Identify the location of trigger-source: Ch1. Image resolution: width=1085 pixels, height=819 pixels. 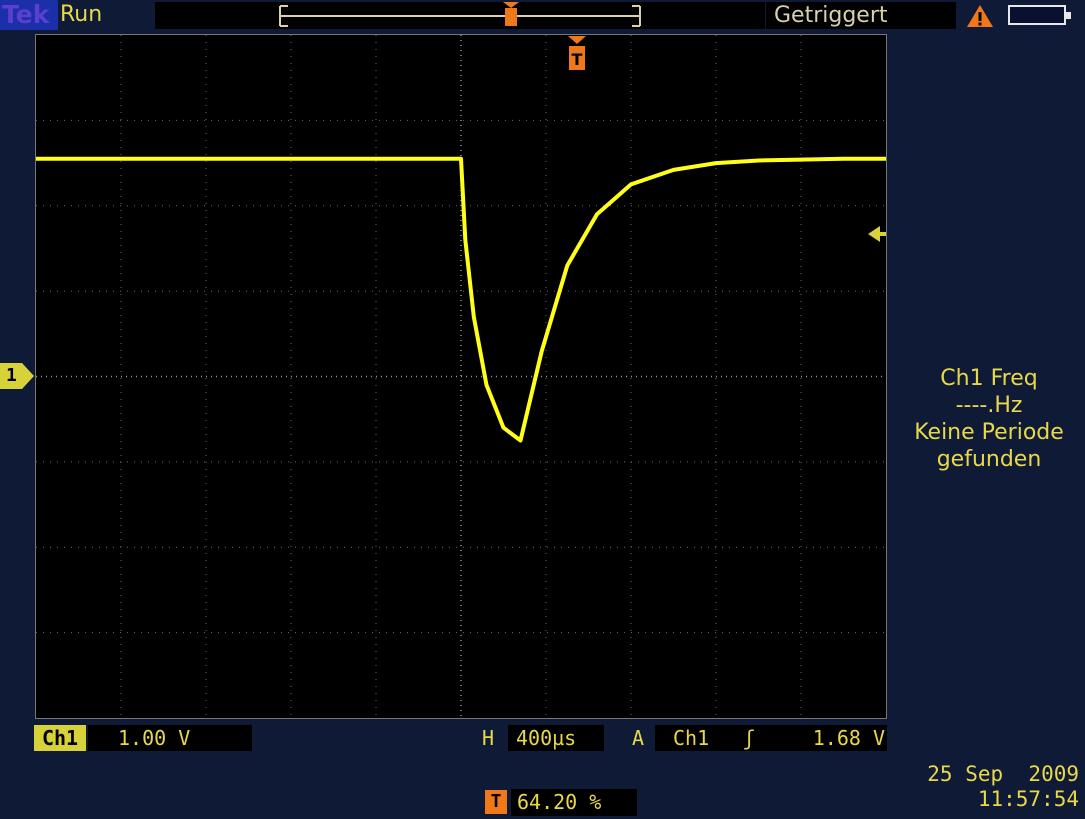
(691, 738).